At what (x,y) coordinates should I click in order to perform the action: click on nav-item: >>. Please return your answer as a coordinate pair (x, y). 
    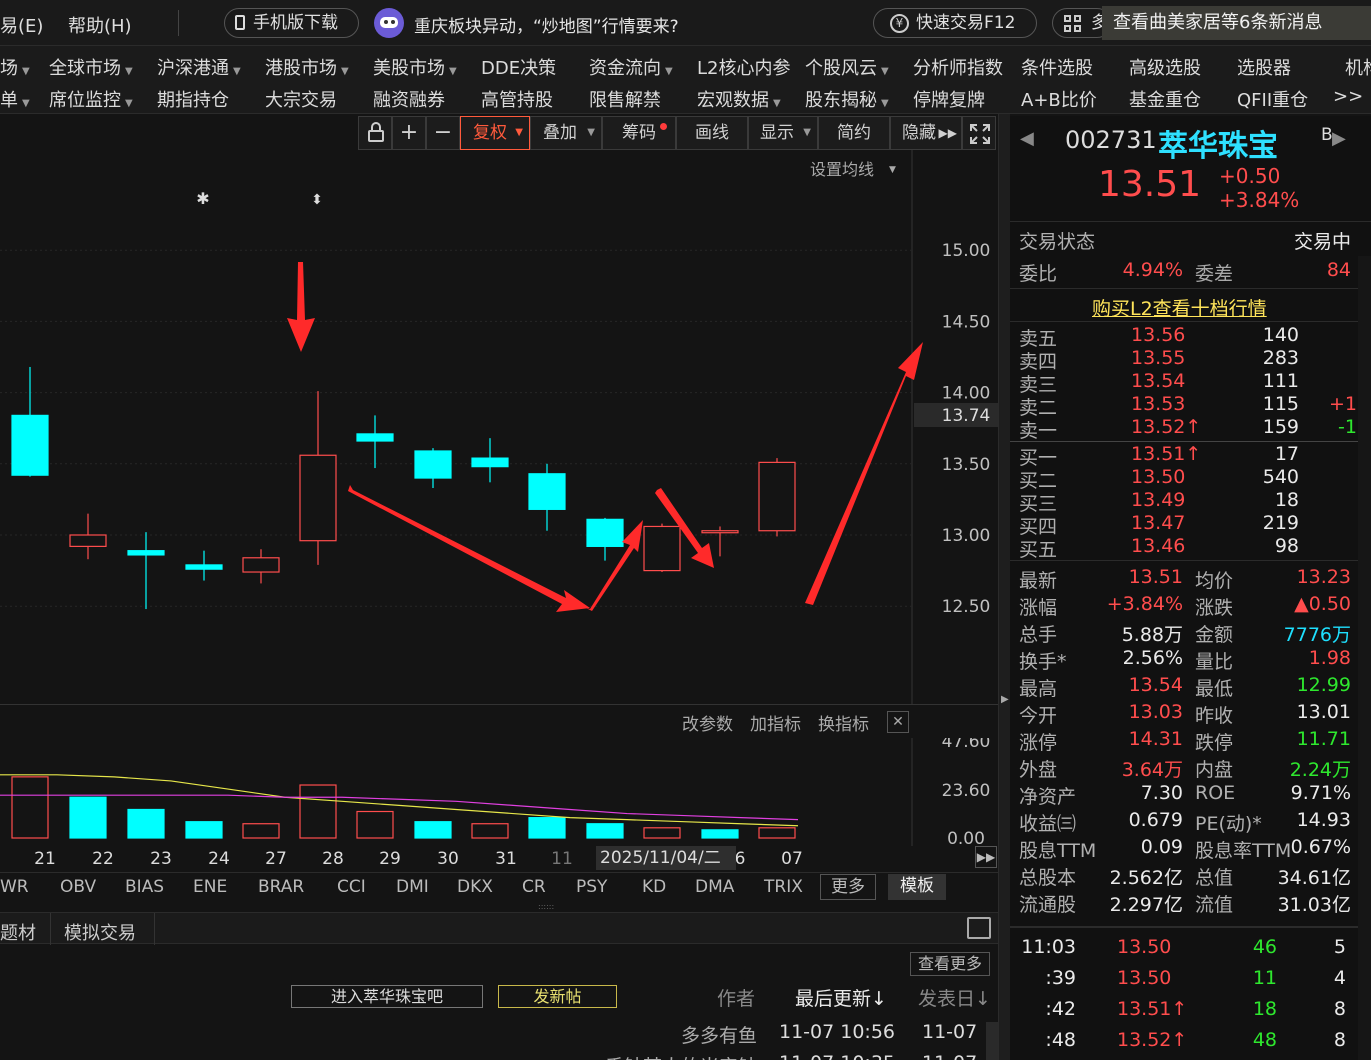
    Looking at the image, I should click on (1348, 96).